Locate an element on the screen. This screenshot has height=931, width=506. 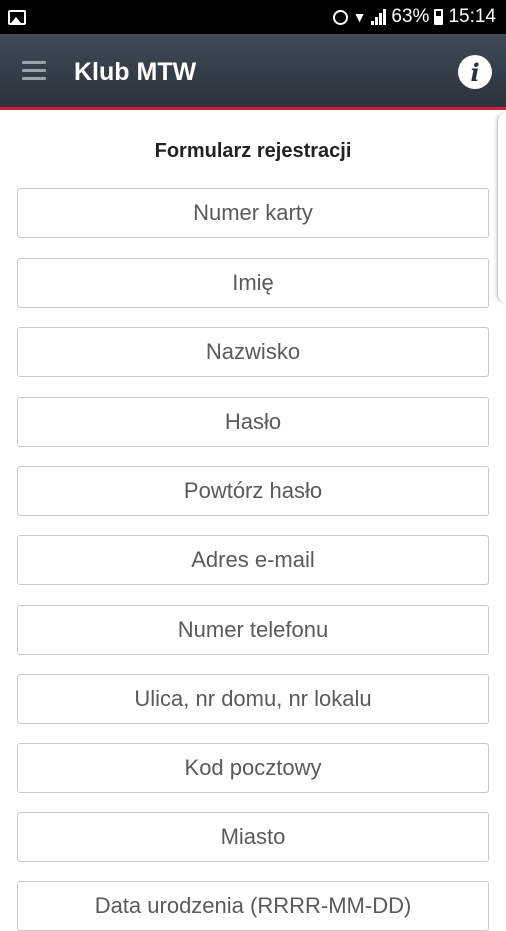
info-icon: i is located at coordinates (475, 72).